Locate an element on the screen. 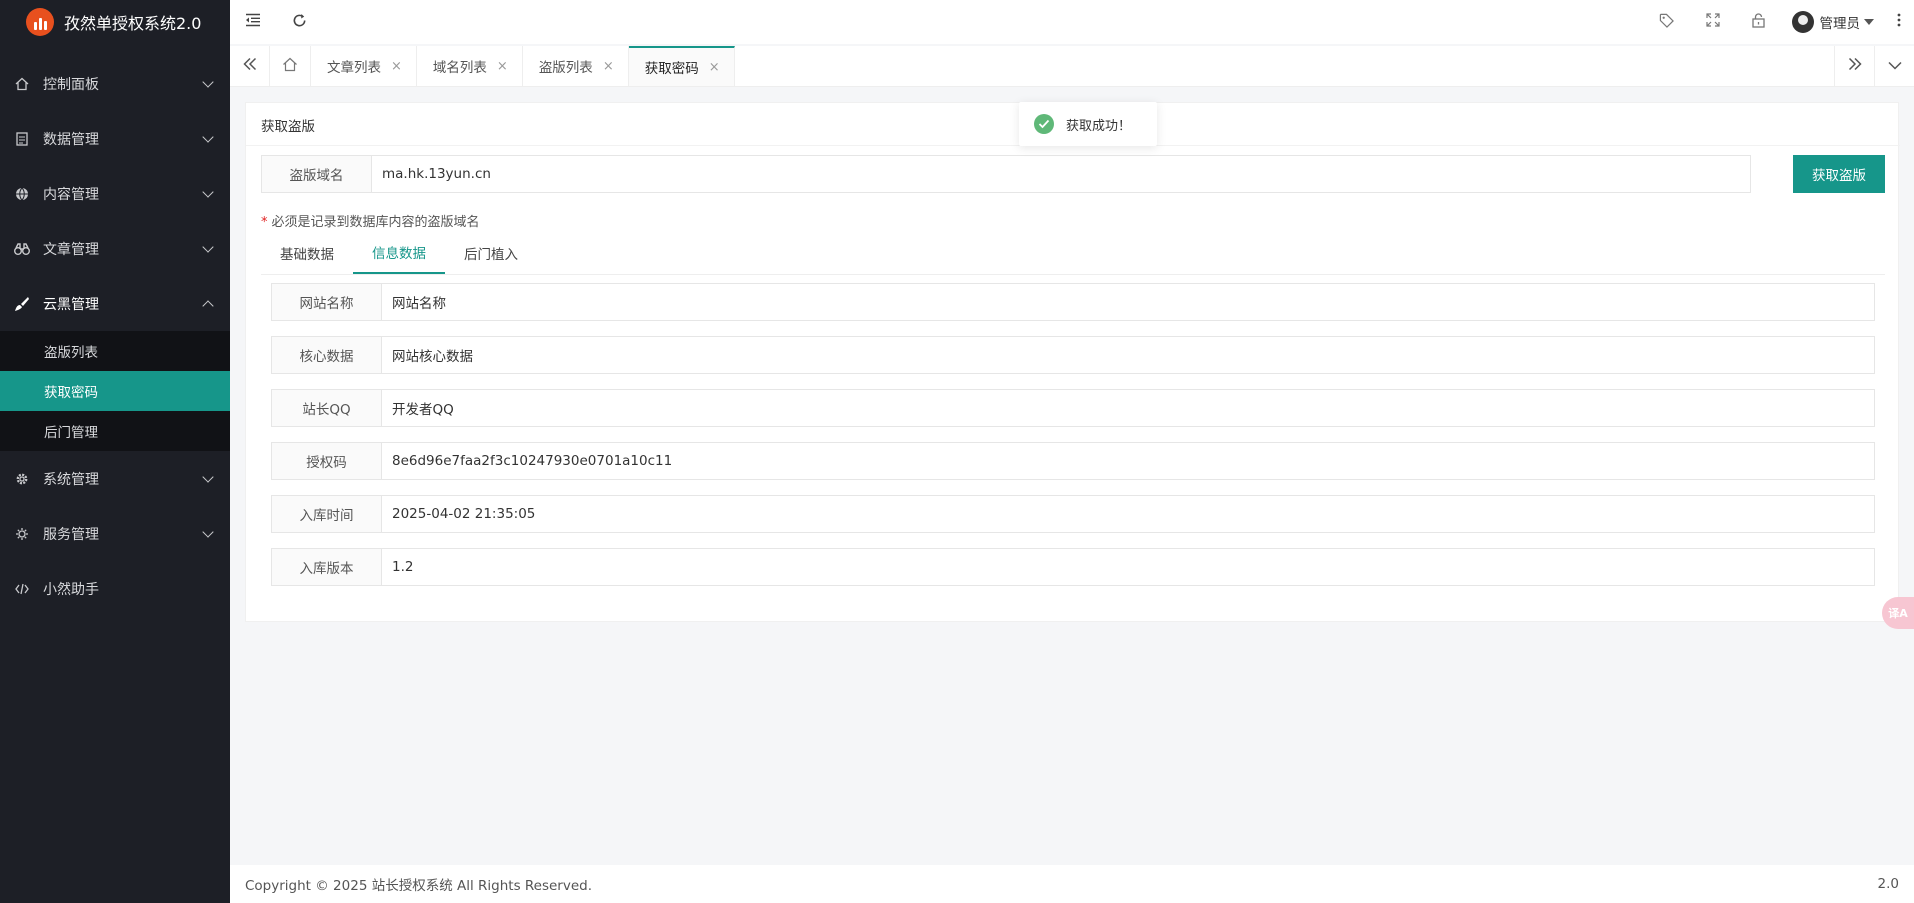 Image resolution: width=1914 pixels, height=903 pixels. sidebar-item-content: 内容管理 is located at coordinates (115, 193).